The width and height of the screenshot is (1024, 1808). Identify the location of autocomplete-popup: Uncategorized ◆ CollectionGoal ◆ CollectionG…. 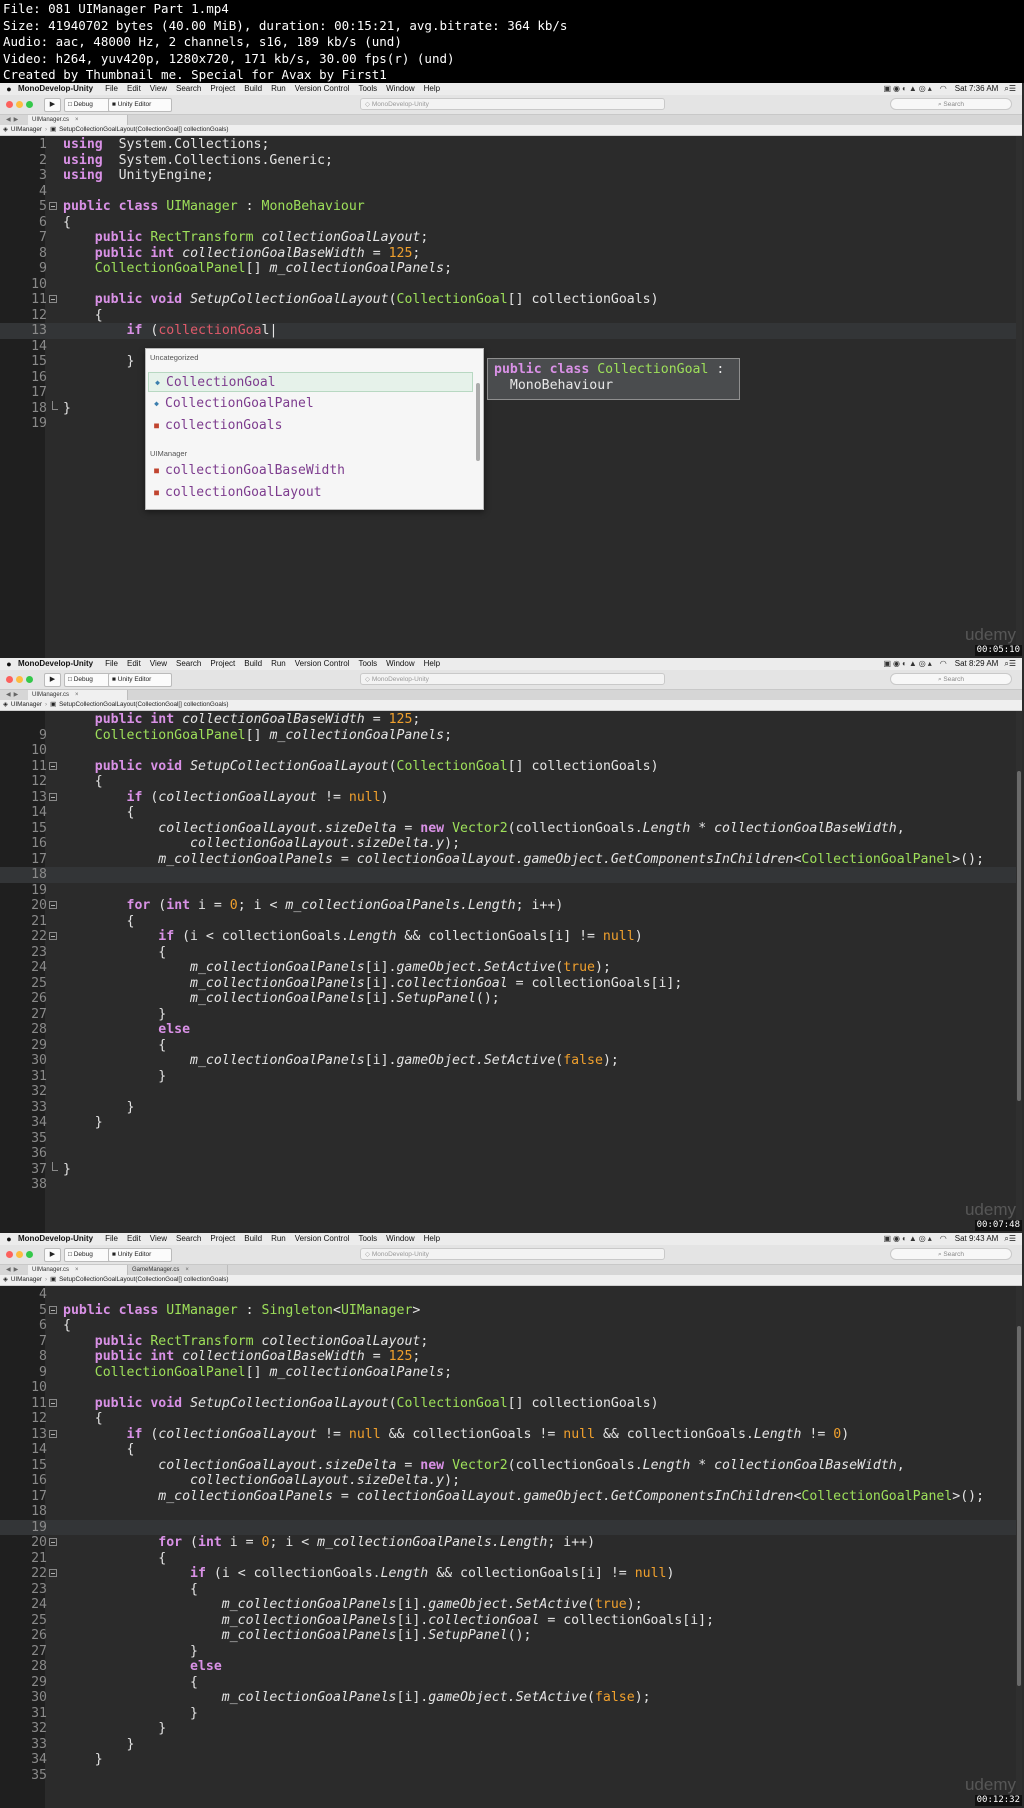
(314, 429).